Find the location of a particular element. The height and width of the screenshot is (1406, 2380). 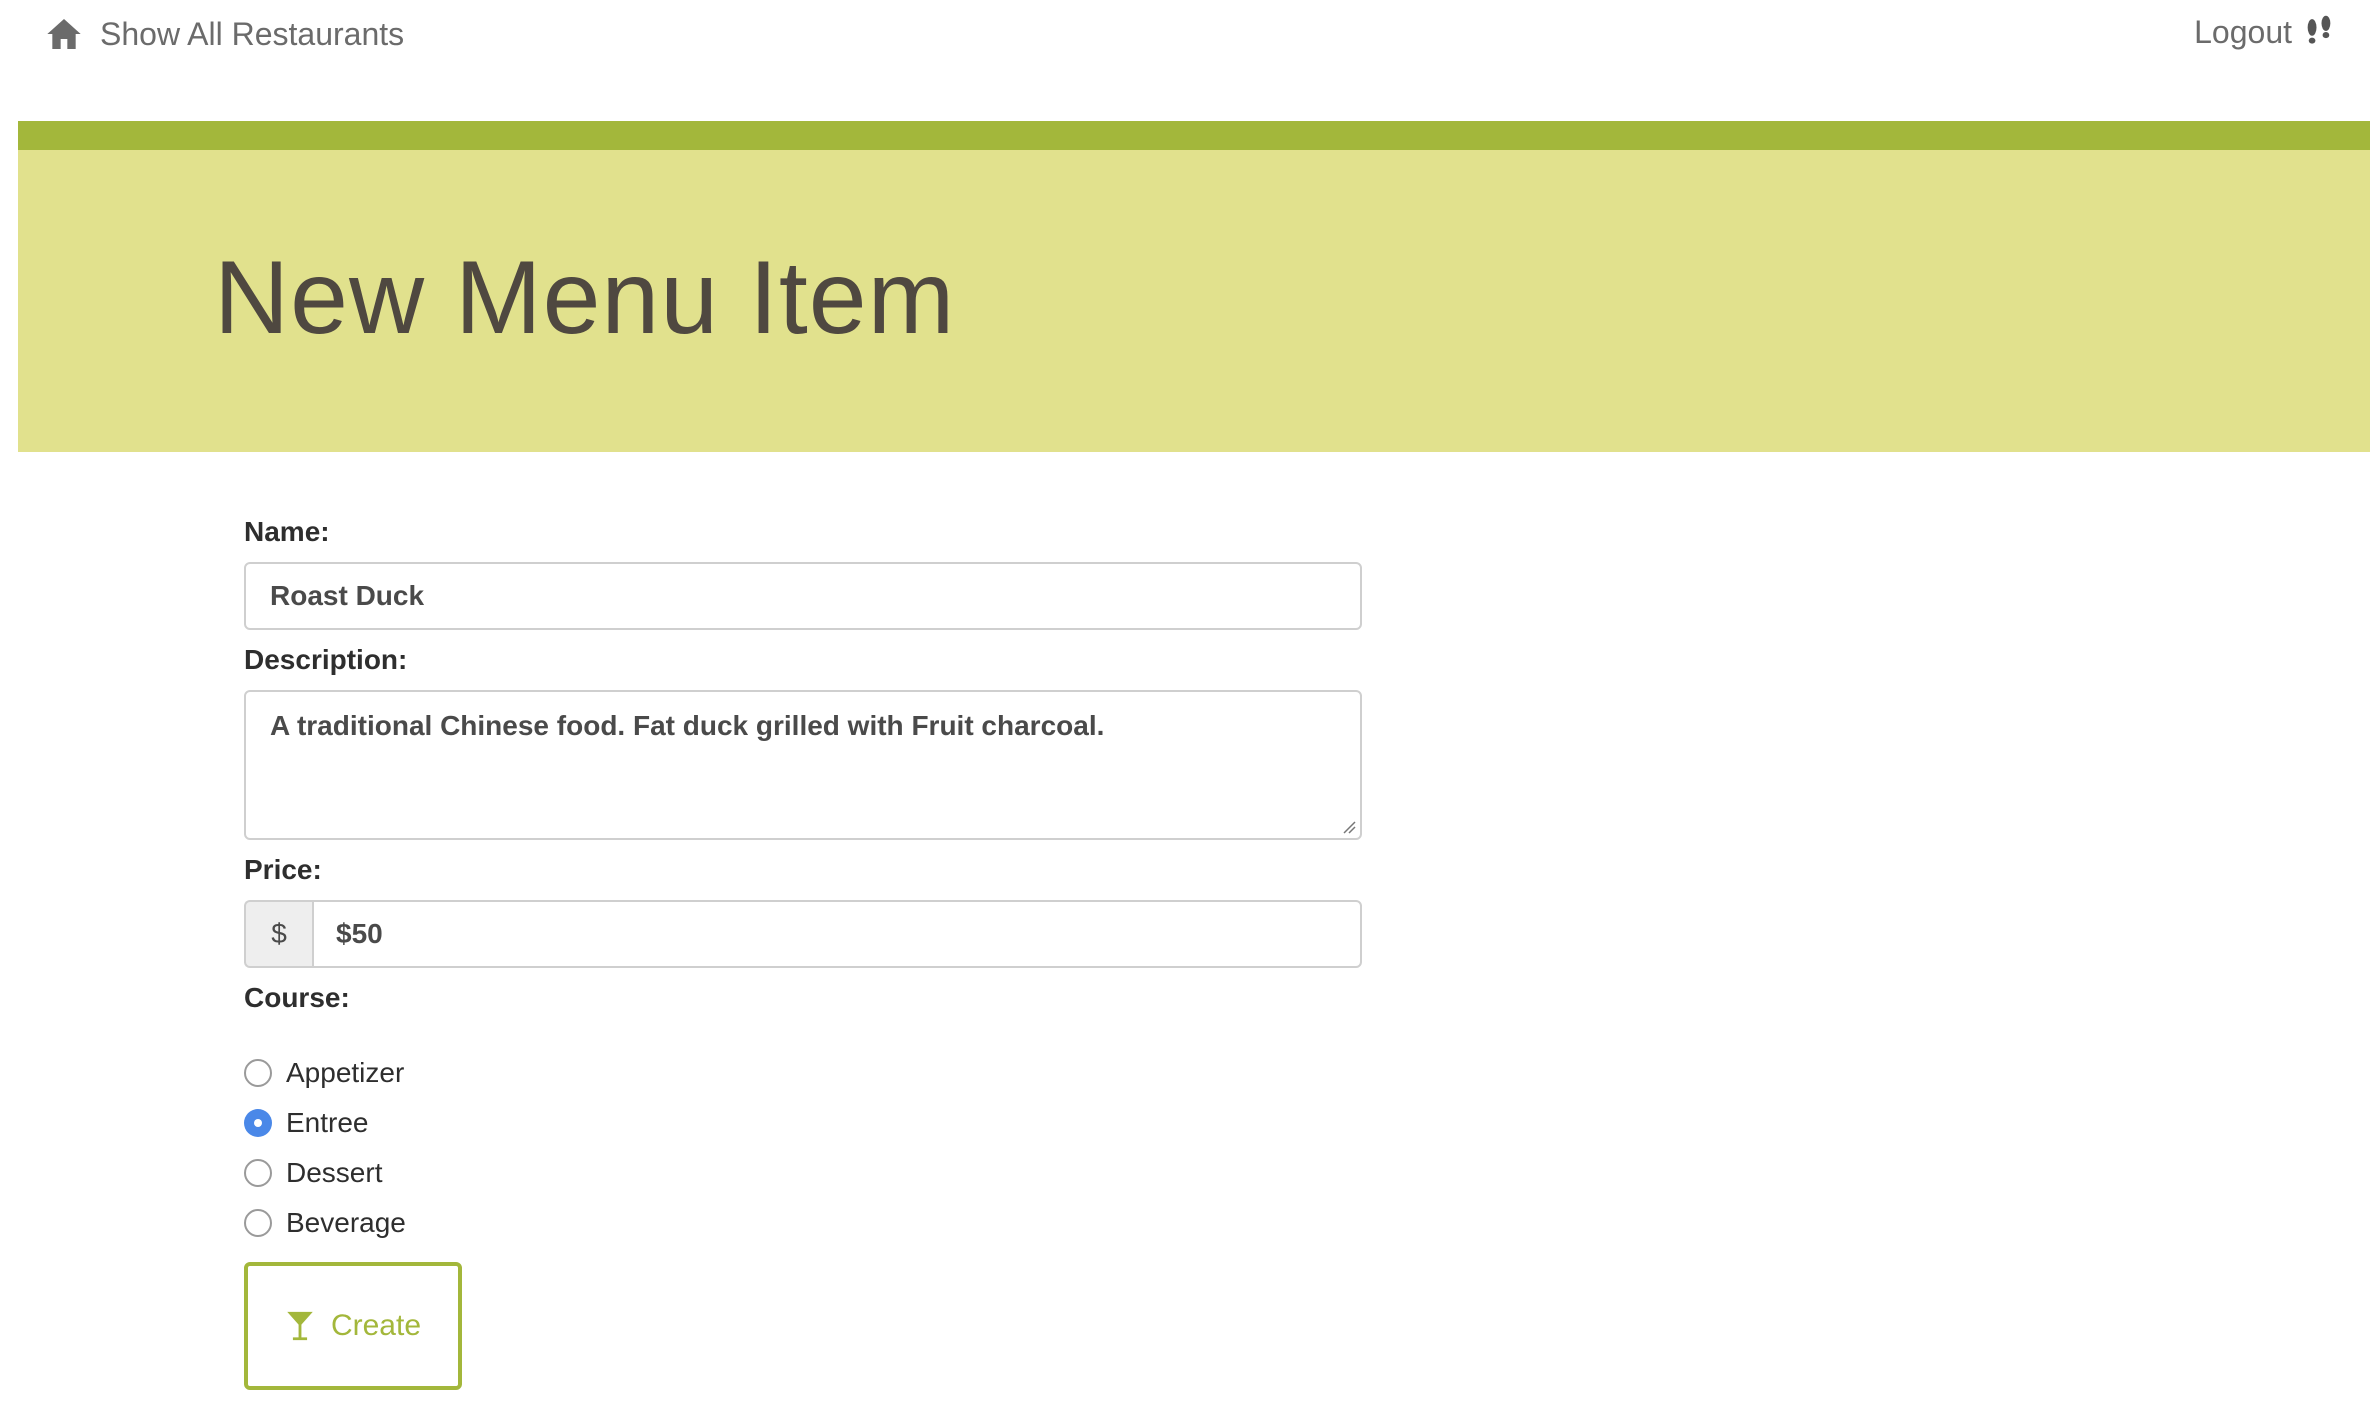

banner-stripe is located at coordinates (1194, 135).